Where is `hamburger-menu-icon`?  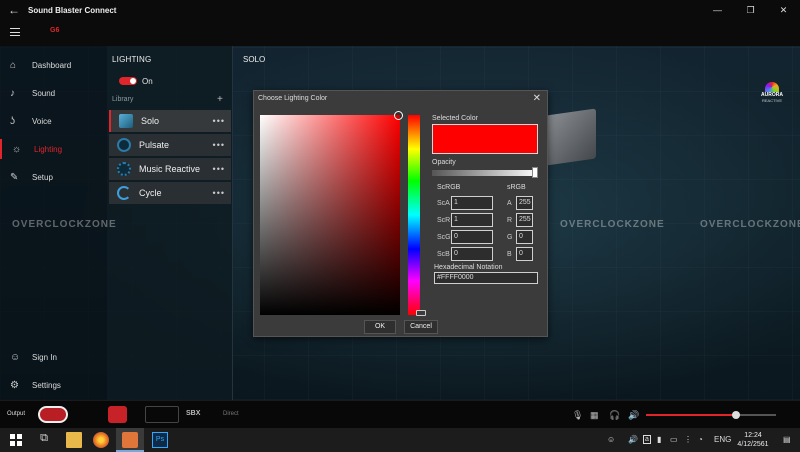
hamburger-menu-icon is located at coordinates (15, 32).